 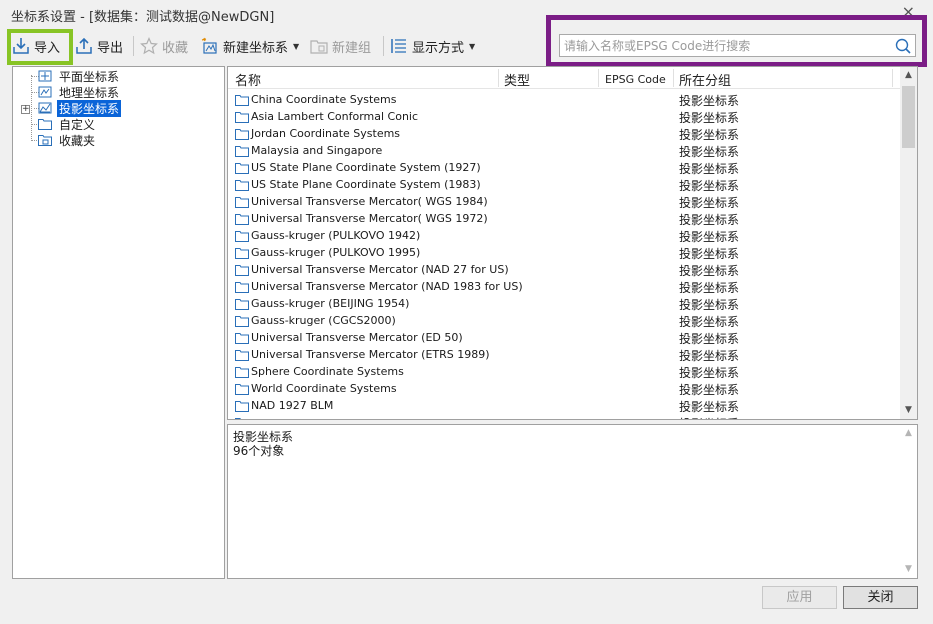 What do you see at coordinates (89, 92) in the screenshot?
I see `tree-item-label: 地理坐标系` at bounding box center [89, 92].